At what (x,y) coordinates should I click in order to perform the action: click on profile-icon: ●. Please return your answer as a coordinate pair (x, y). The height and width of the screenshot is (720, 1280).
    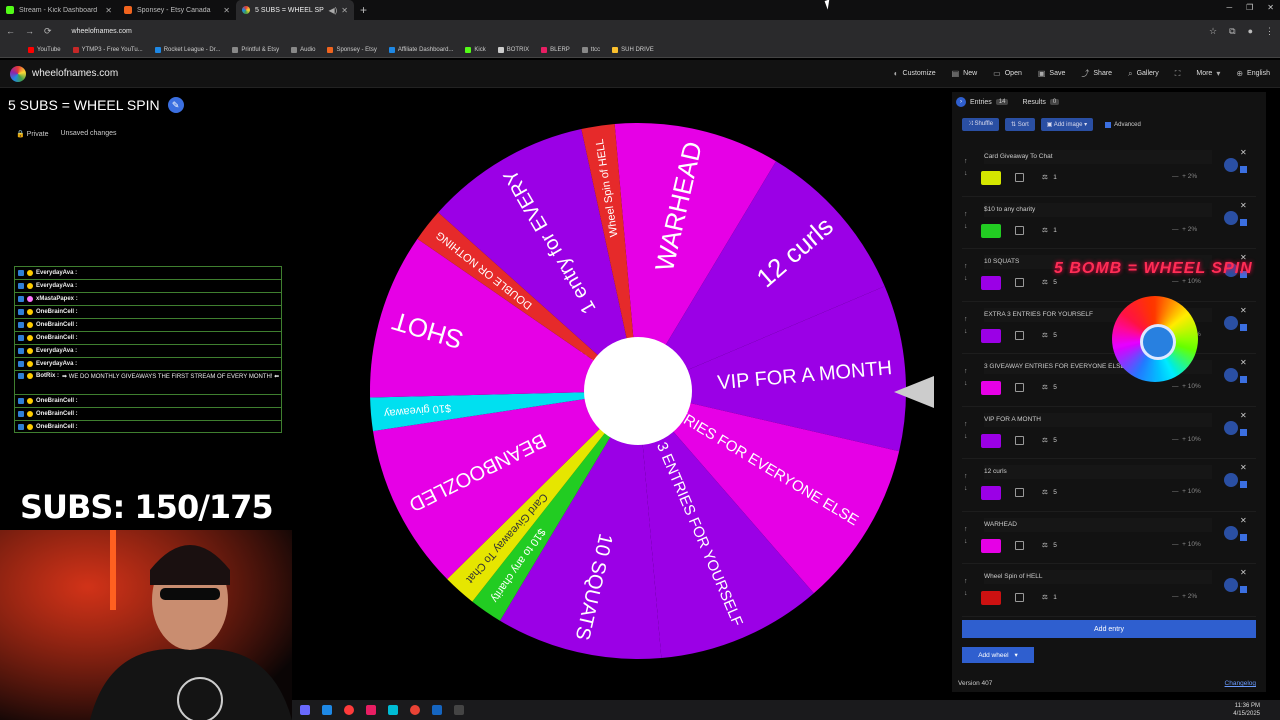
    Looking at the image, I should click on (1250, 31).